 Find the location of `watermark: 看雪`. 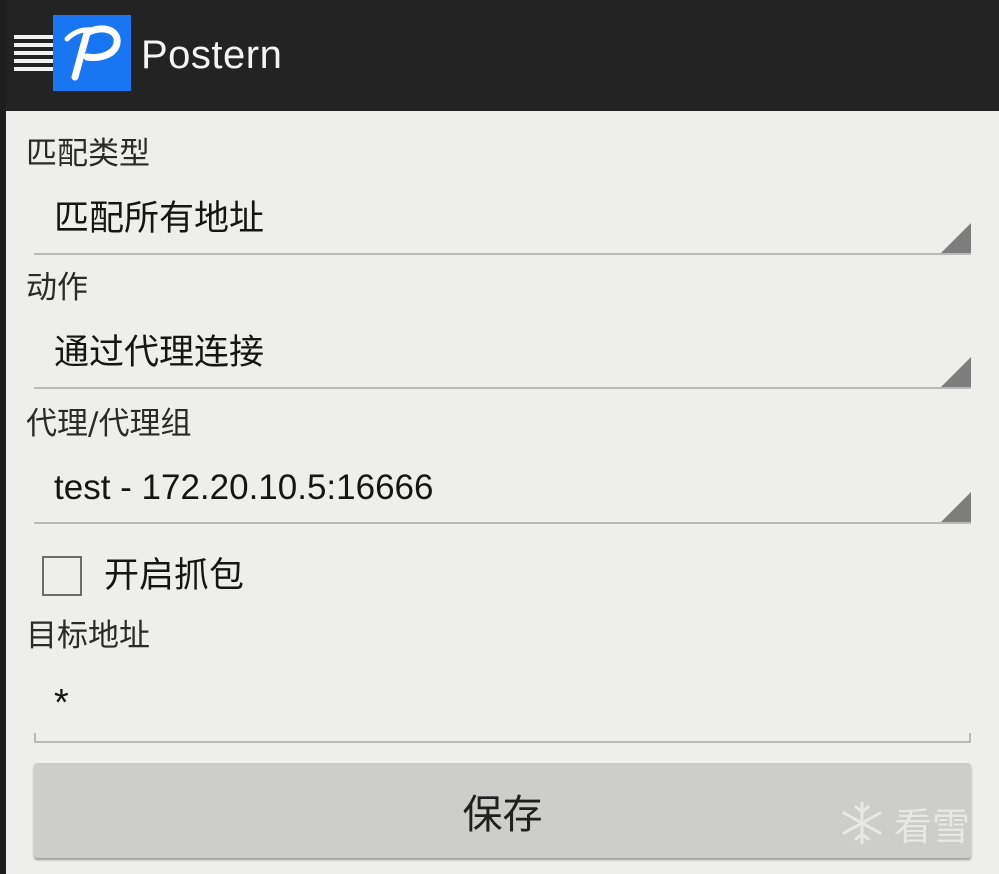

watermark: 看雪 is located at coordinates (904, 823).